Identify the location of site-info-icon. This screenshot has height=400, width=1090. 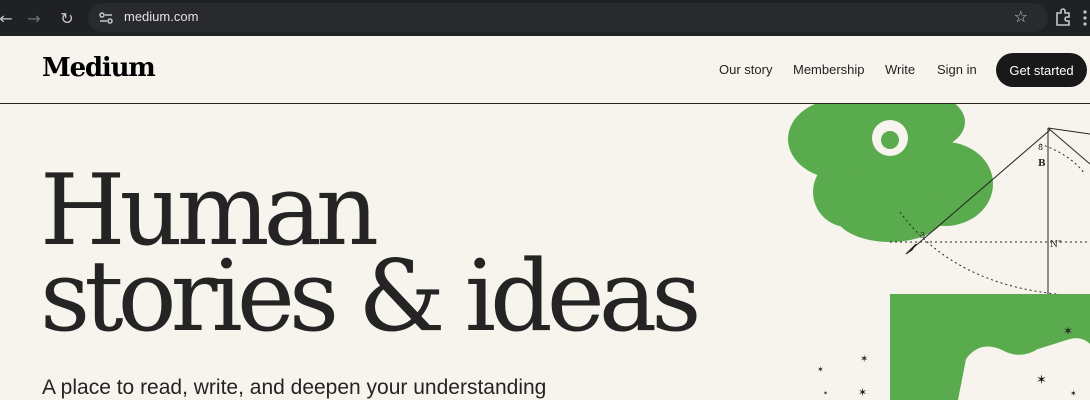
(106, 18).